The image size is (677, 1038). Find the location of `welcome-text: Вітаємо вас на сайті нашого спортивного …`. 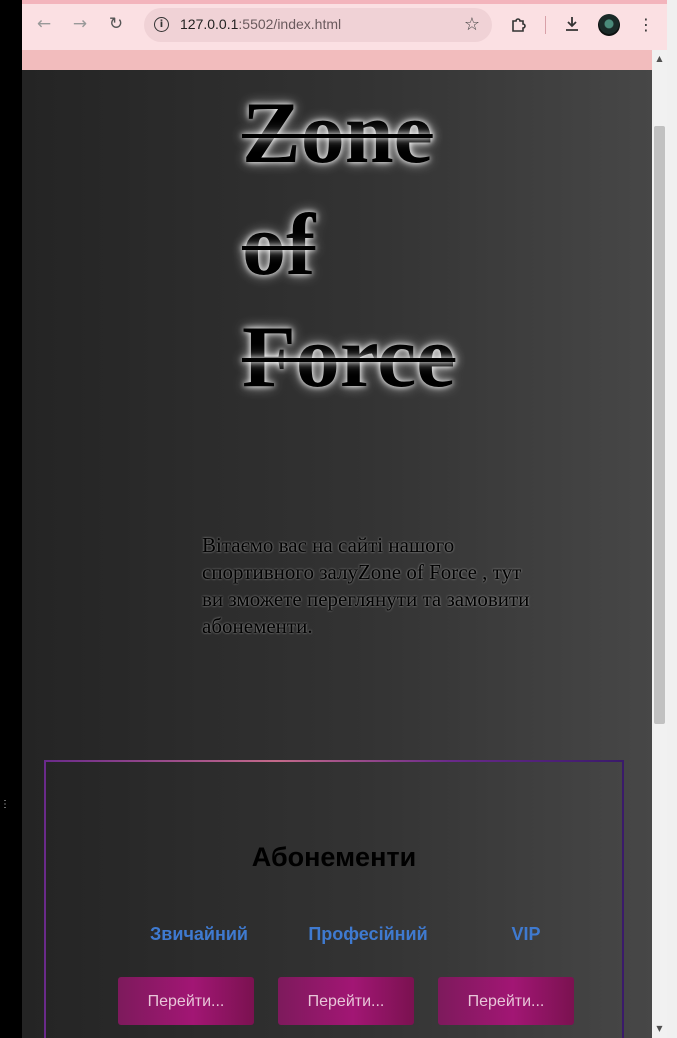

welcome-text: Вітаємо вас на сайті нашого спортивного … is located at coordinates (366, 585).